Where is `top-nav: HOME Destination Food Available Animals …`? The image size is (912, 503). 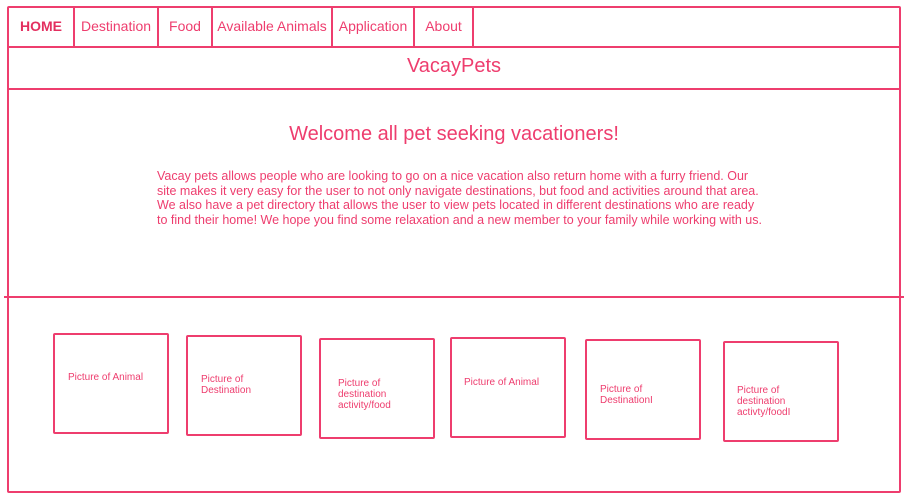
top-nav: HOME Destination Food Available Animals … is located at coordinates (454, 28).